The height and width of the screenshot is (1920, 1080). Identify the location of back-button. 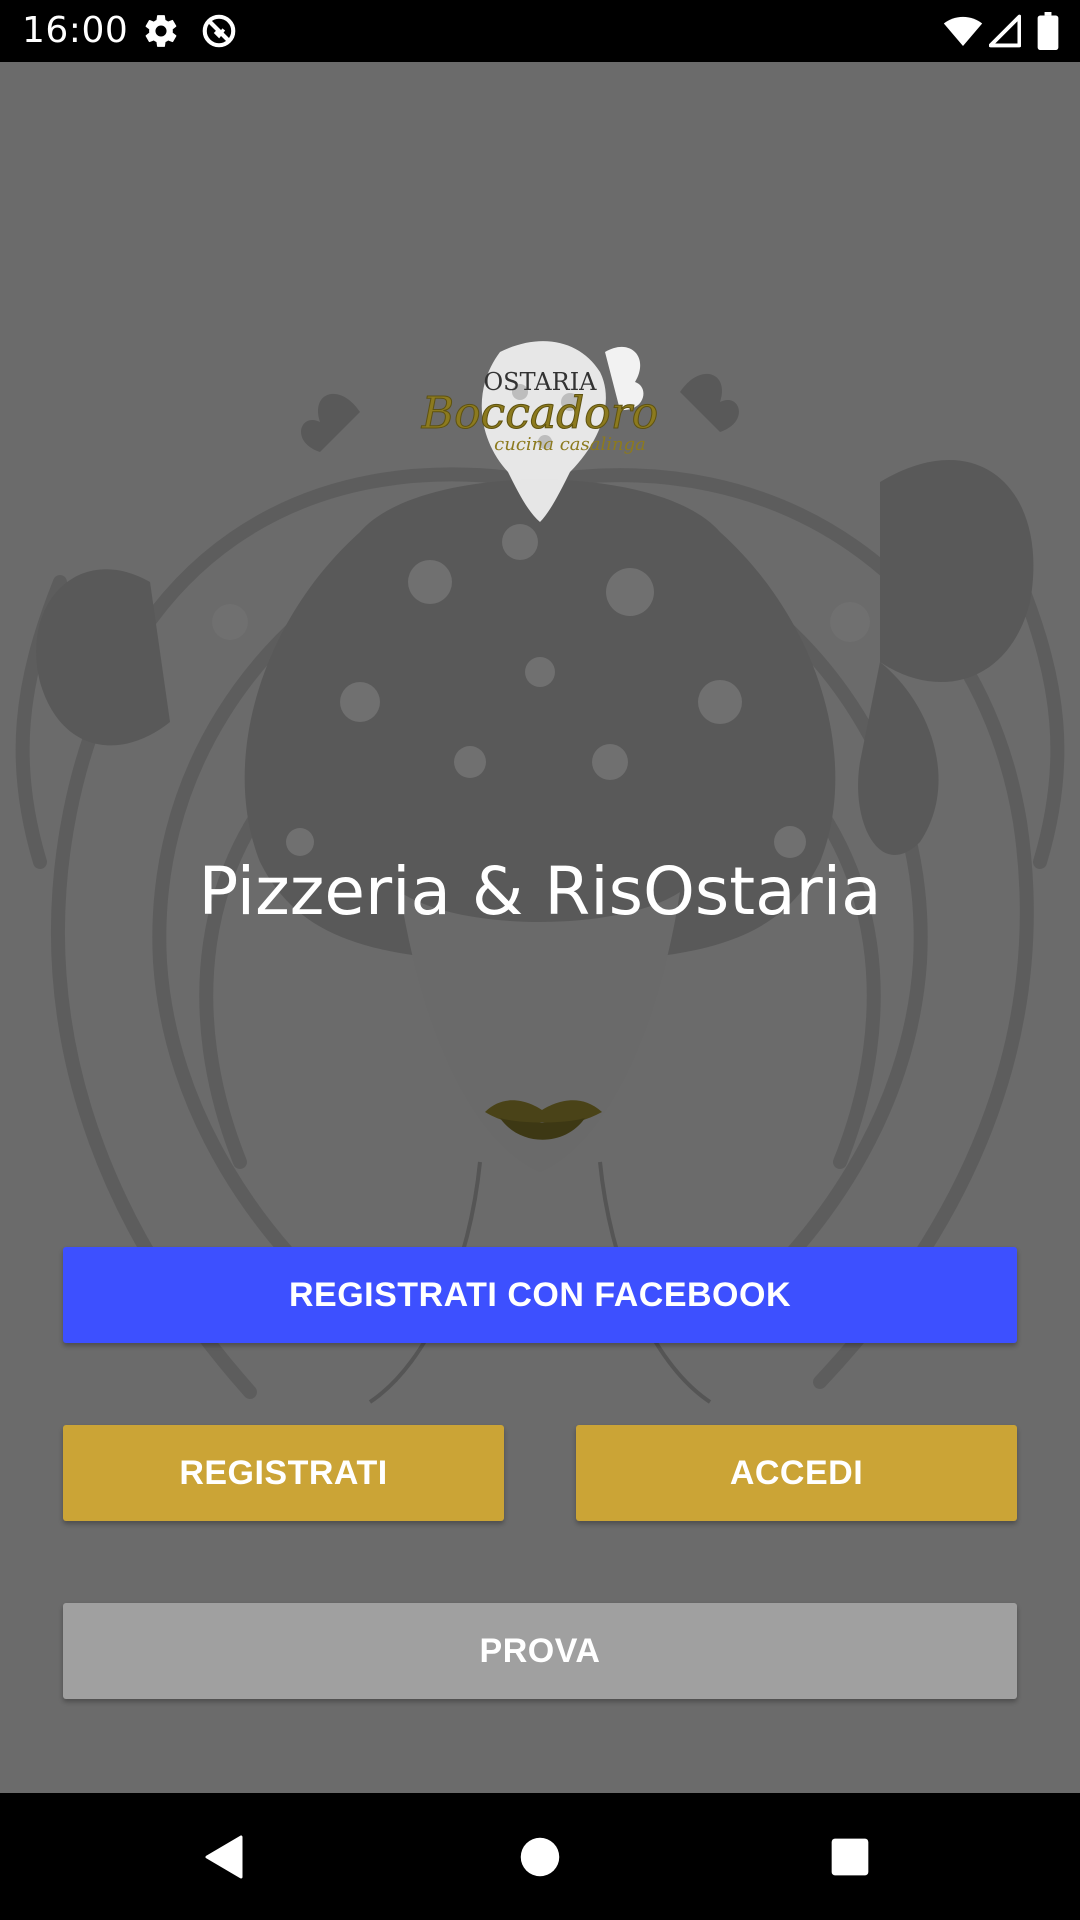
(225, 1856).